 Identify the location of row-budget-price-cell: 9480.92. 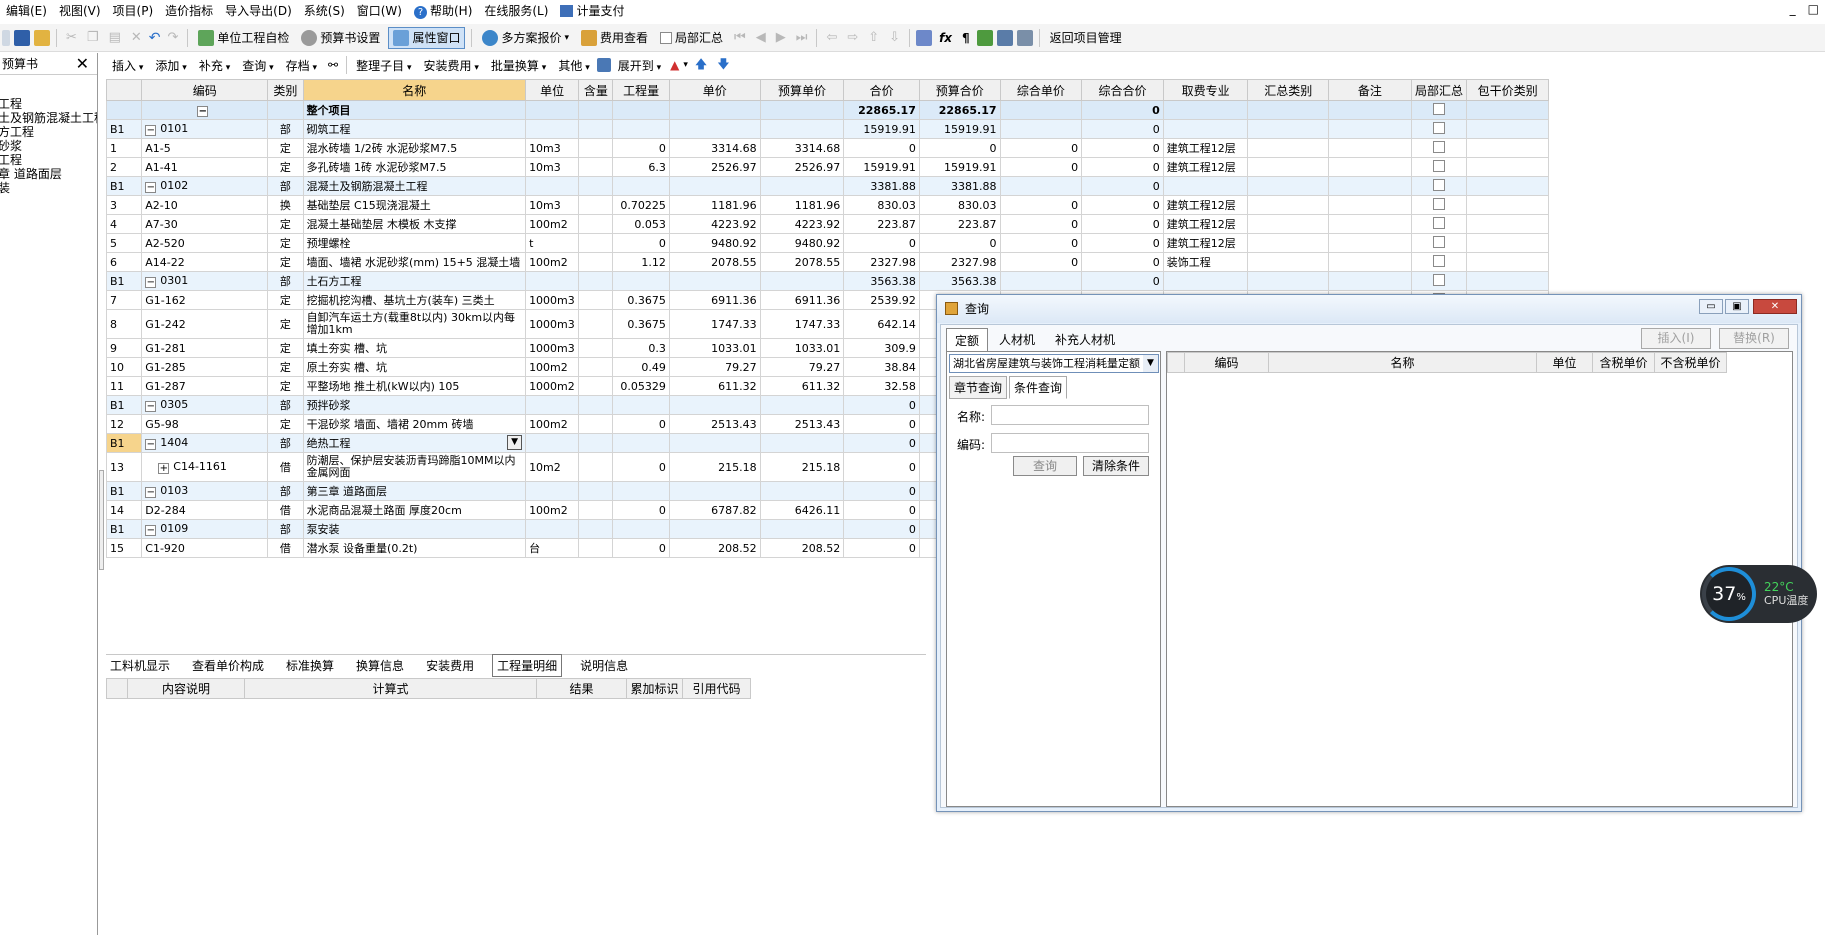
(802, 243).